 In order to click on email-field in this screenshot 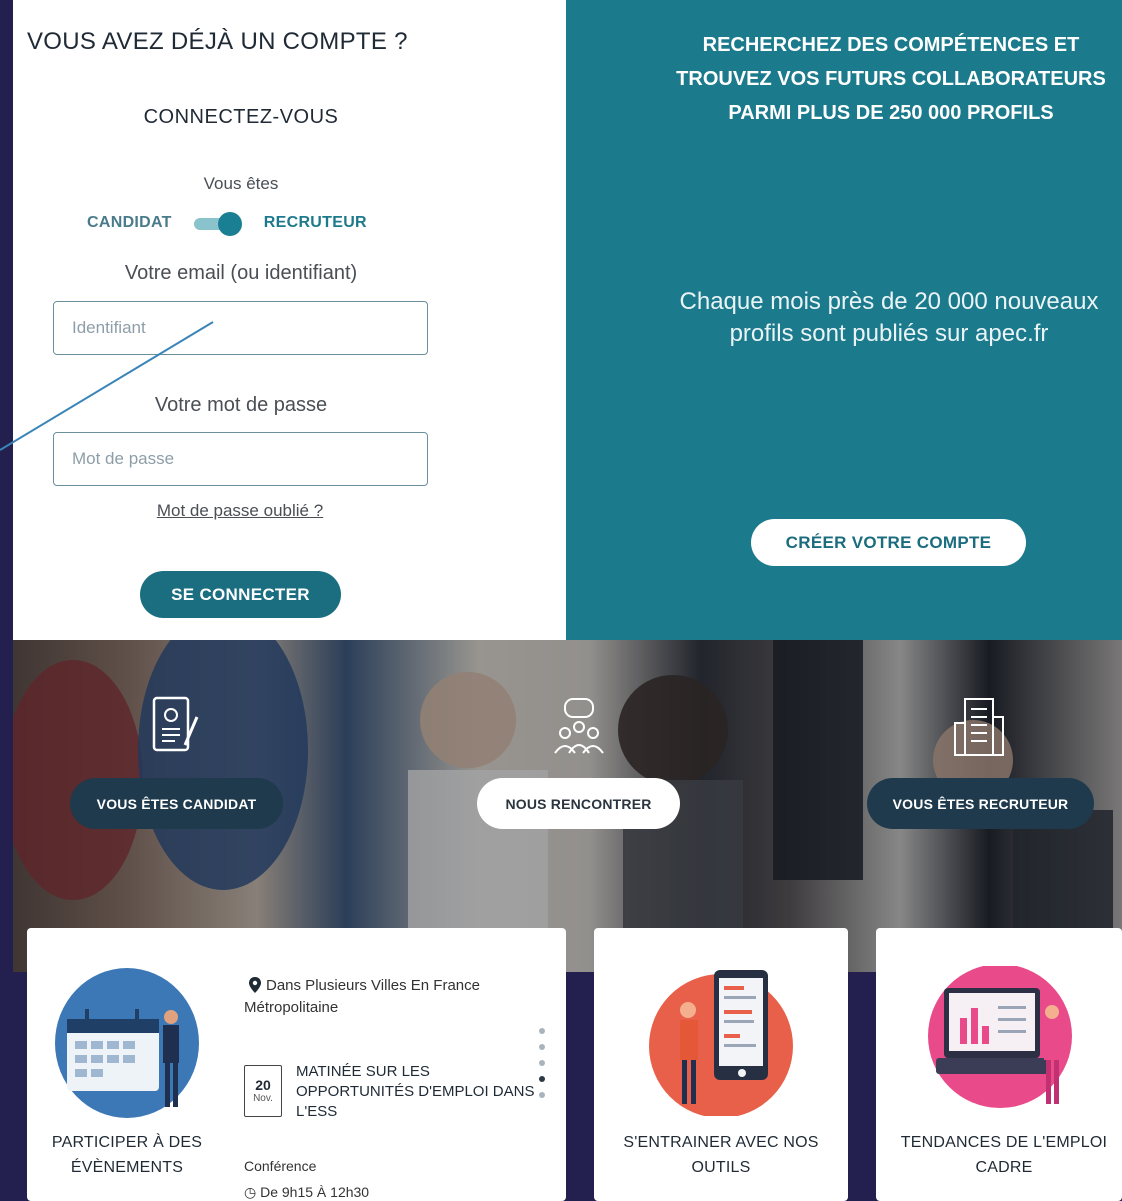, I will do `click(240, 328)`.